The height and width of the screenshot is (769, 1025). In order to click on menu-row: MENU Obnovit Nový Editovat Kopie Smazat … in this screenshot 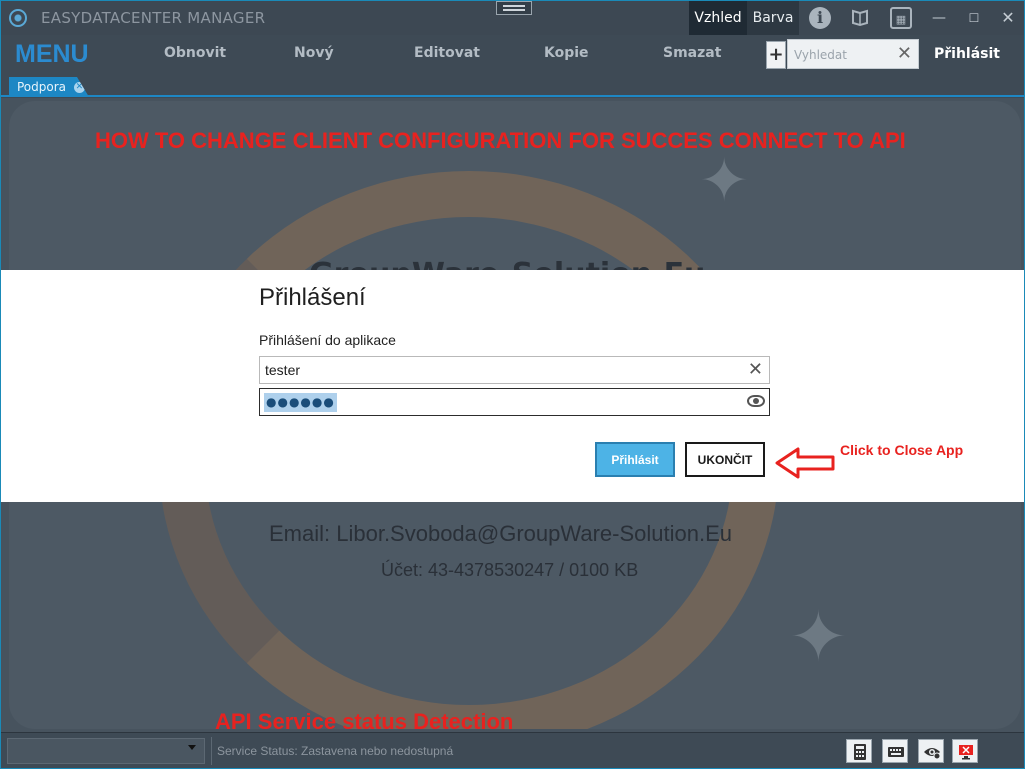, I will do `click(512, 55)`.